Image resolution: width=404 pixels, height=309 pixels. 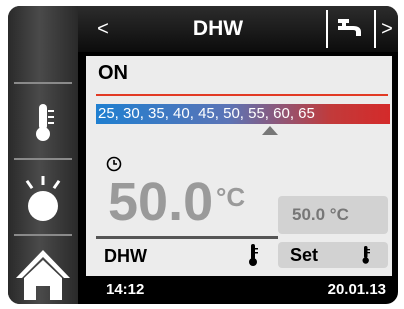 I want to click on header-bar: < DHW >, so click(x=238, y=29).